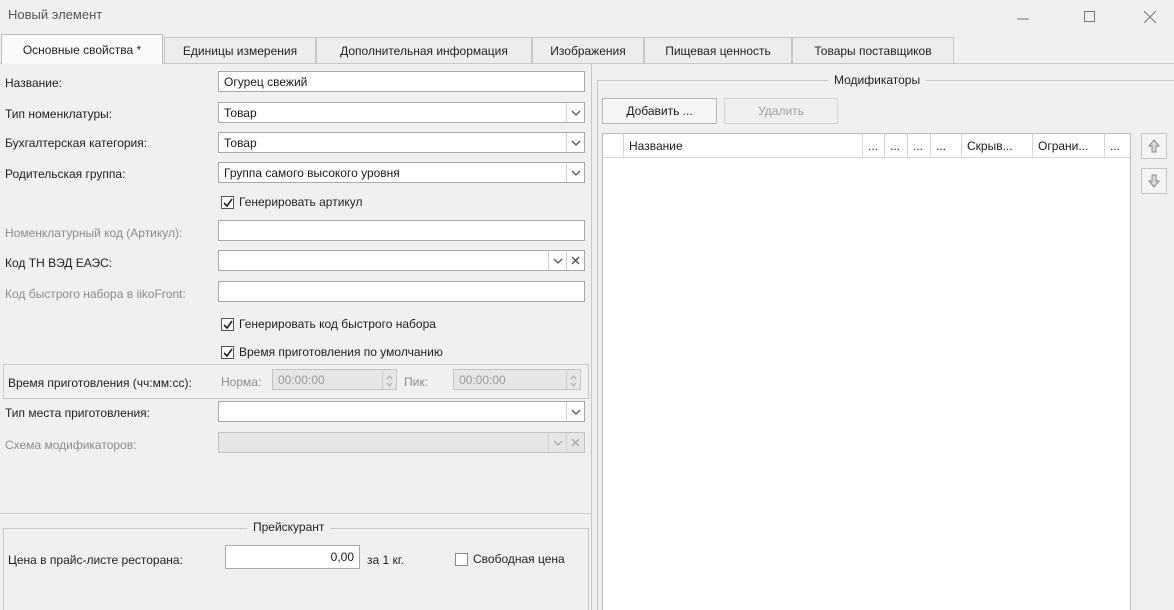 Image resolution: width=1174 pixels, height=610 pixels. What do you see at coordinates (401, 172) in the screenshot?
I see `parent-group-select: Группа самого высокого уровня` at bounding box center [401, 172].